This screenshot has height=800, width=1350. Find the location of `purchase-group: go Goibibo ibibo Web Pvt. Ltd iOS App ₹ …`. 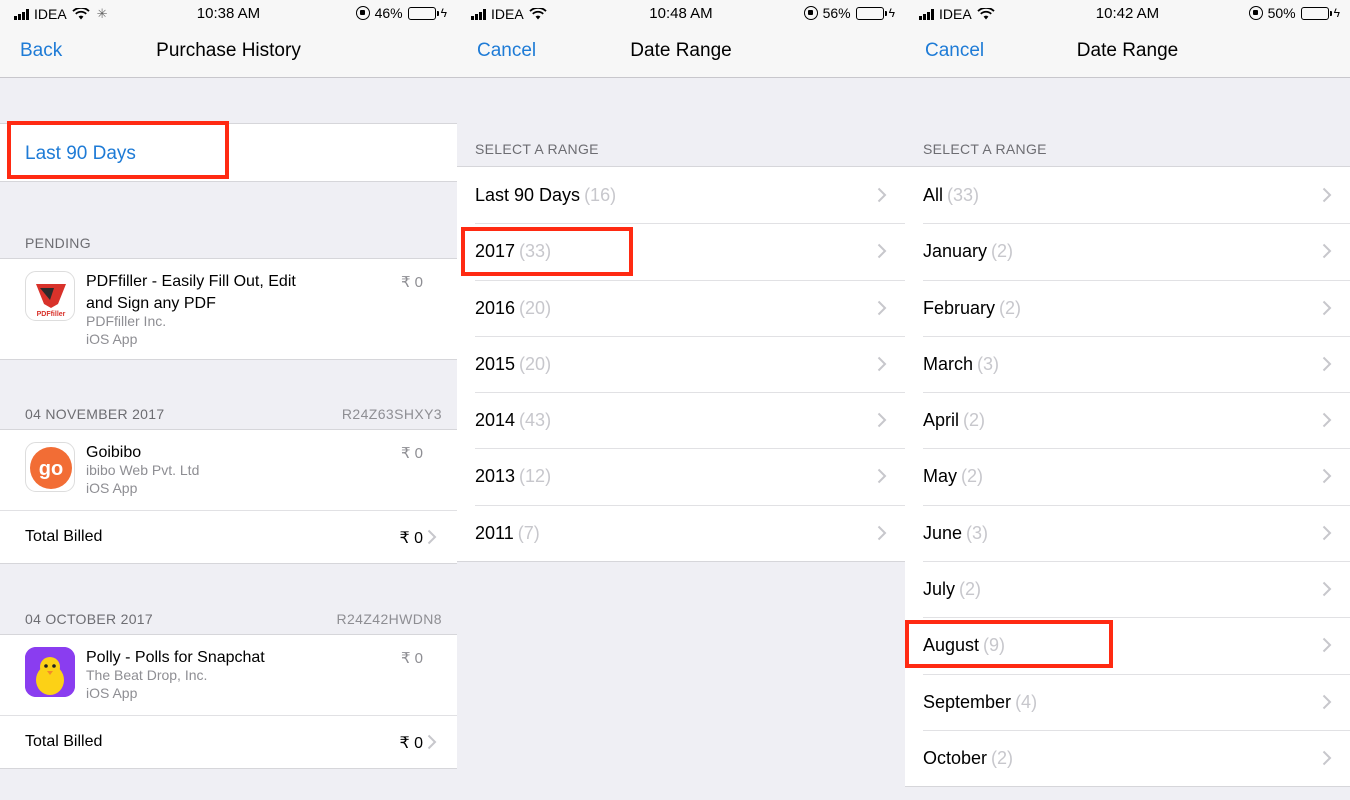

purchase-group: go Goibibo ibibo Web Pvt. Ltd iOS App ₹ … is located at coordinates (228, 496).